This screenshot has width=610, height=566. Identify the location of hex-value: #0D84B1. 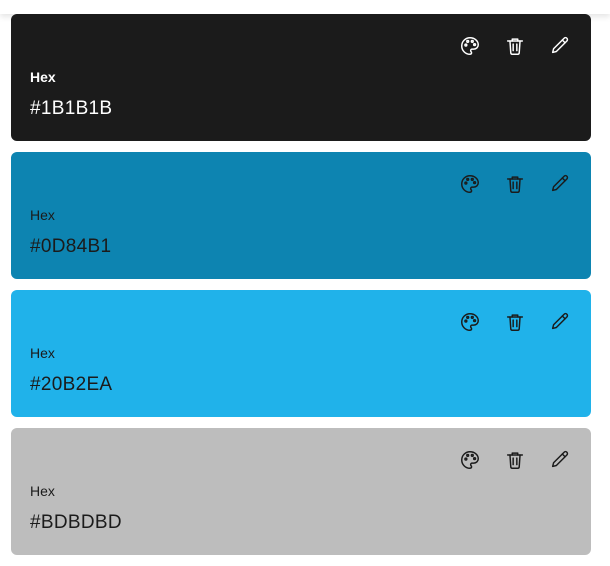
(70, 247).